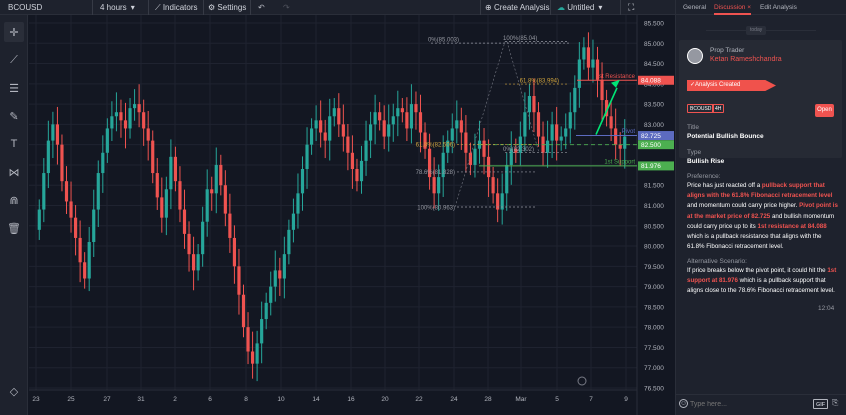  What do you see at coordinates (227, 7) in the screenshot?
I see `settings-button: ⚙ Settings` at bounding box center [227, 7].